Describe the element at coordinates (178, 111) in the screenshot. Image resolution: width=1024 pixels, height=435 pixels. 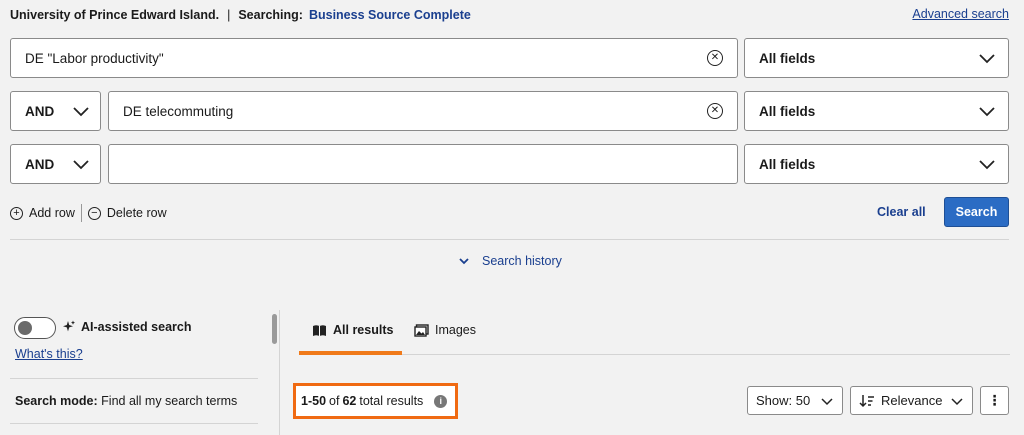
I see `search-input-2-value: DE telecommuting` at that location.